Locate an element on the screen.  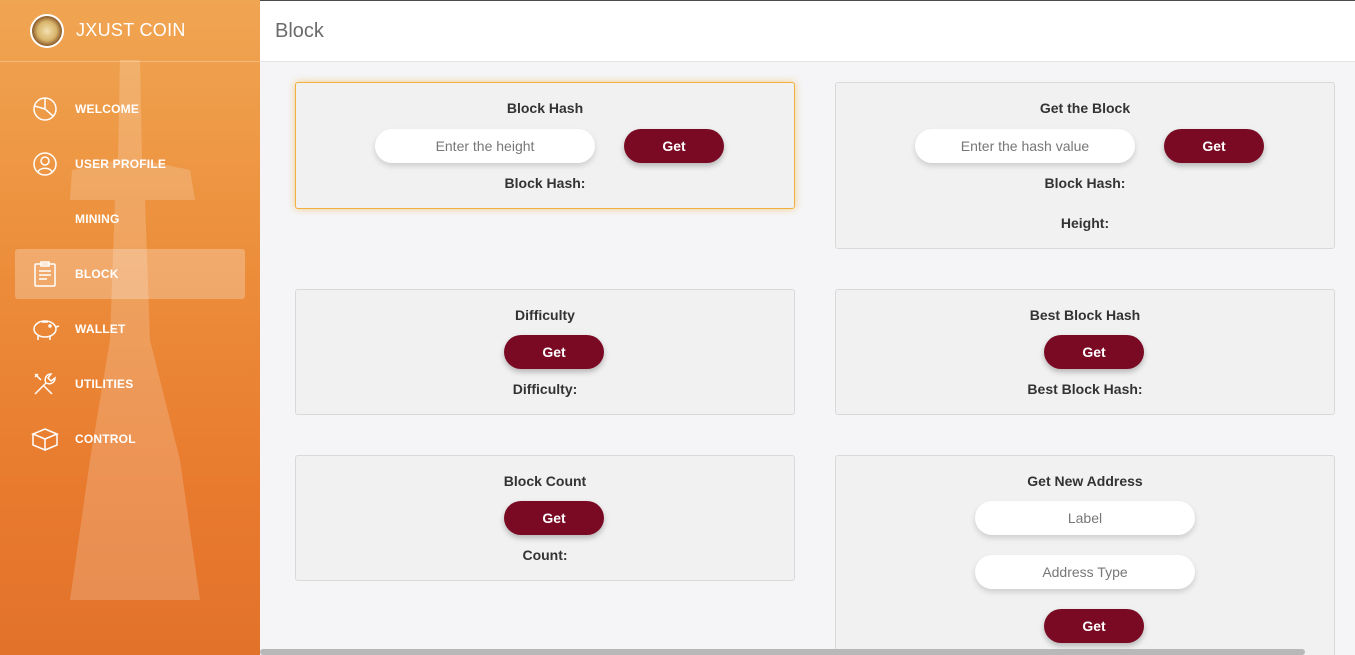
sidebar-item-utilities: UTILITIES is located at coordinates (130, 384).